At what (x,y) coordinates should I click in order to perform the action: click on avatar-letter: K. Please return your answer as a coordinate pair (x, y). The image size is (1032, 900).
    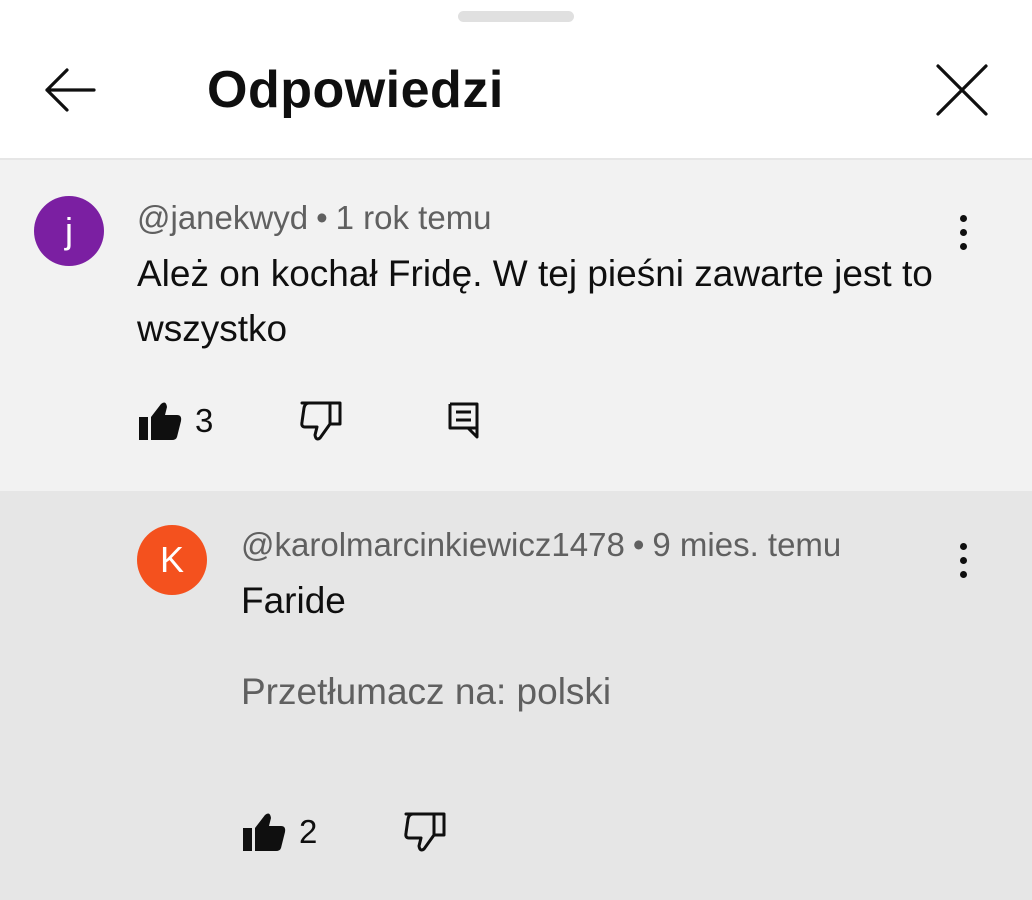
    Looking at the image, I should click on (171, 559).